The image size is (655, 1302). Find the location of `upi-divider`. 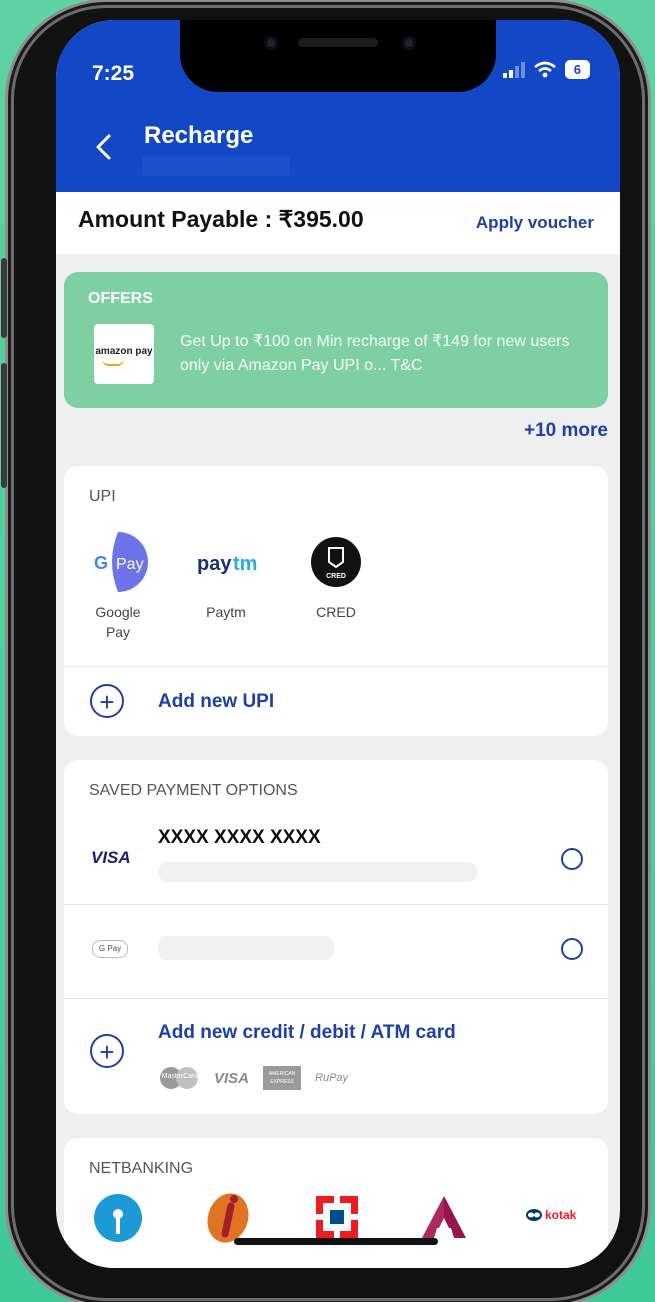

upi-divider is located at coordinates (336, 666).